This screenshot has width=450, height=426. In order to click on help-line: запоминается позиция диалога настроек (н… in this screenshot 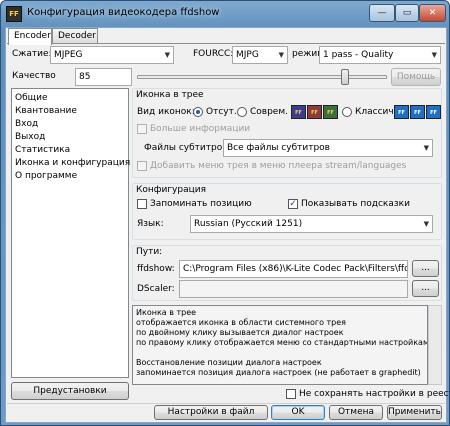, I will do `click(278, 372)`.